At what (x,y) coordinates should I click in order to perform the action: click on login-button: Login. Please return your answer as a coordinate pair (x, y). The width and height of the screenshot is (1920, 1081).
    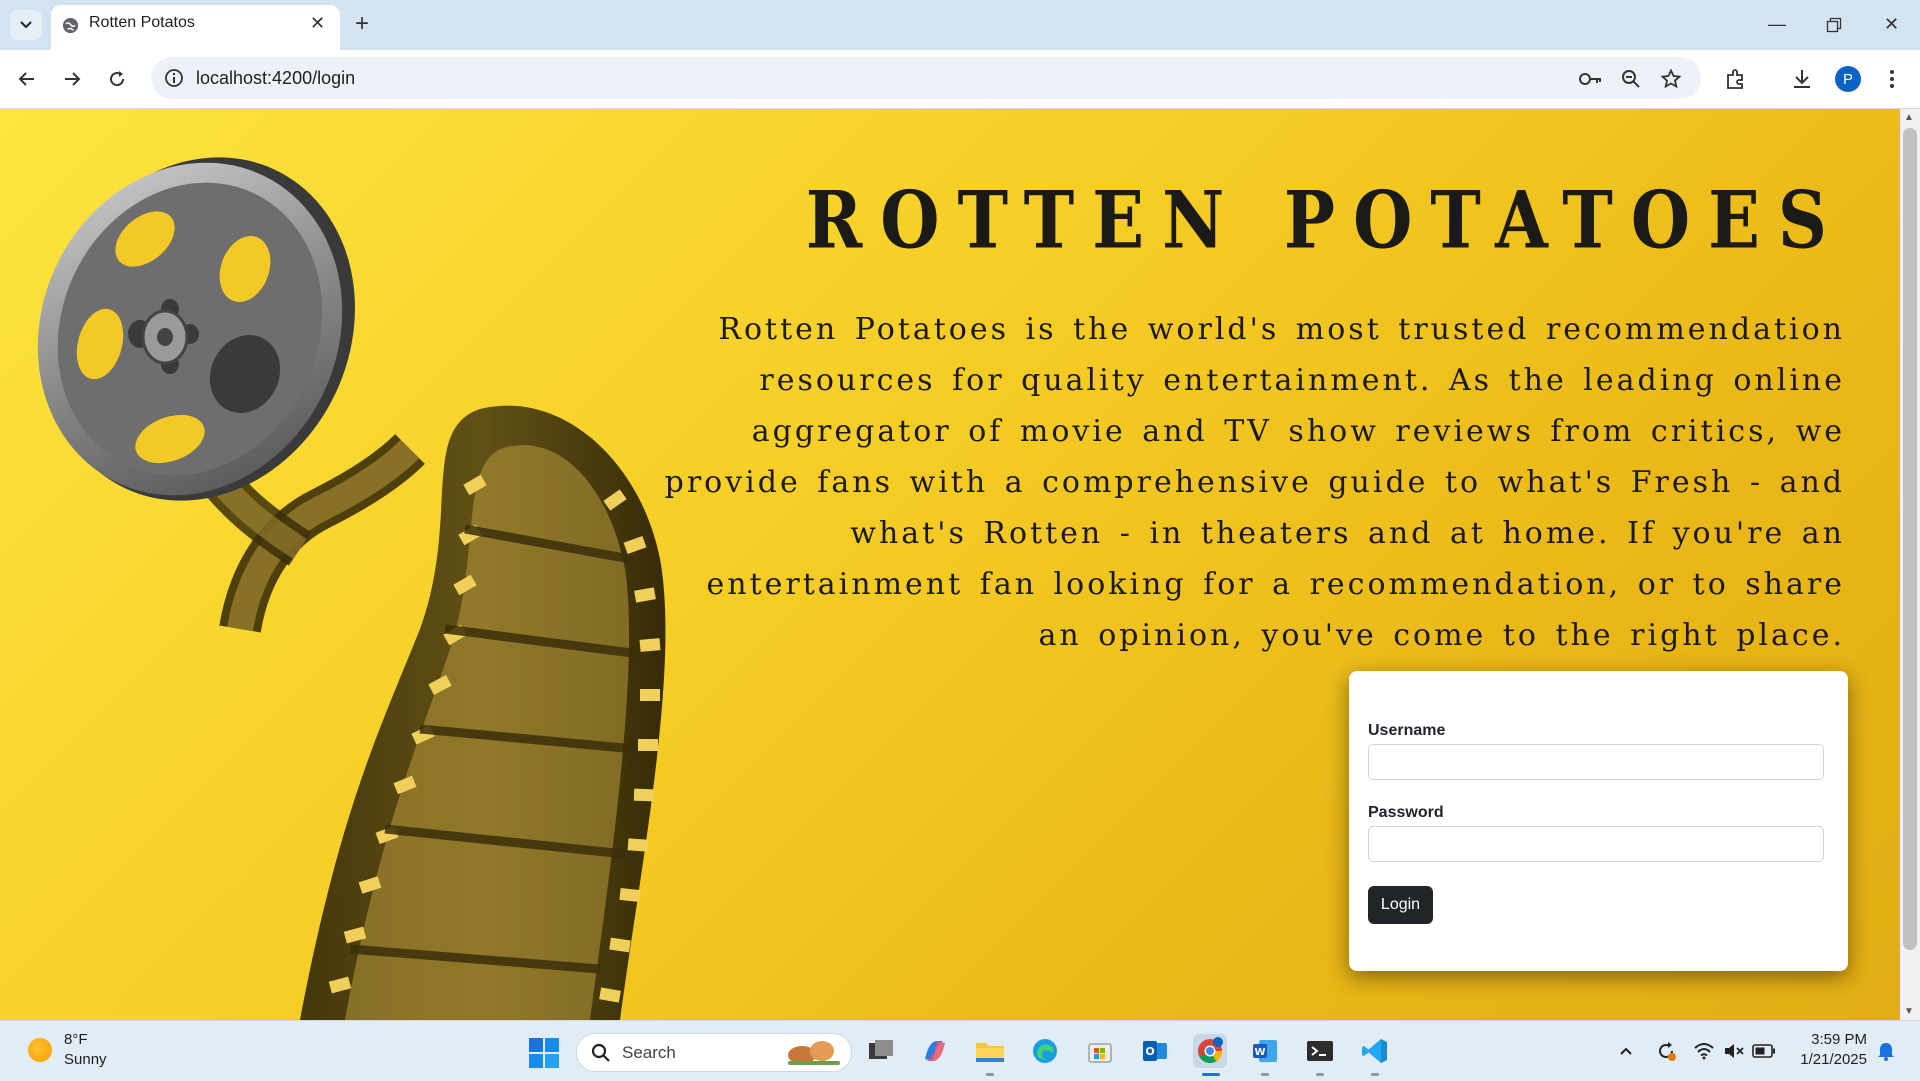
    Looking at the image, I should click on (1400, 905).